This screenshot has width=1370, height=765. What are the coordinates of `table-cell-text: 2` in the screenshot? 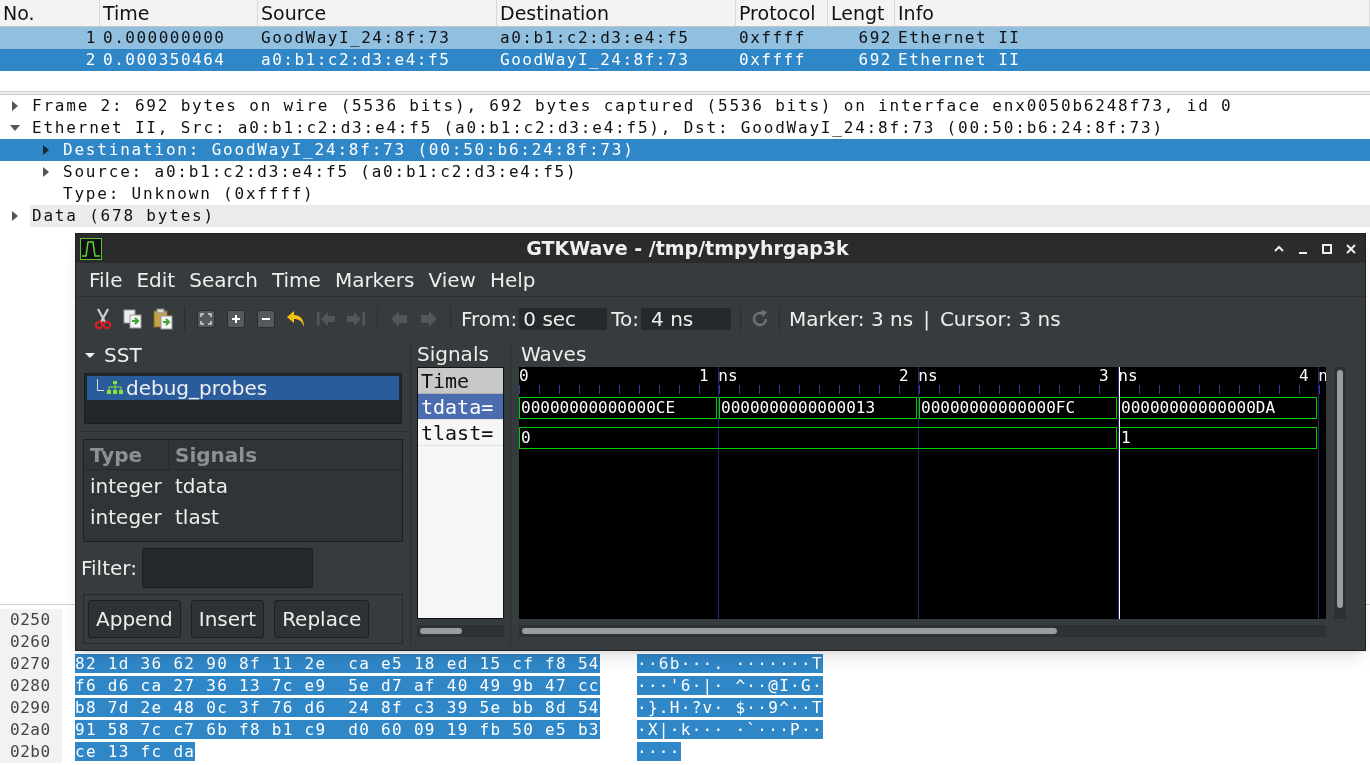 It's located at (91, 60).